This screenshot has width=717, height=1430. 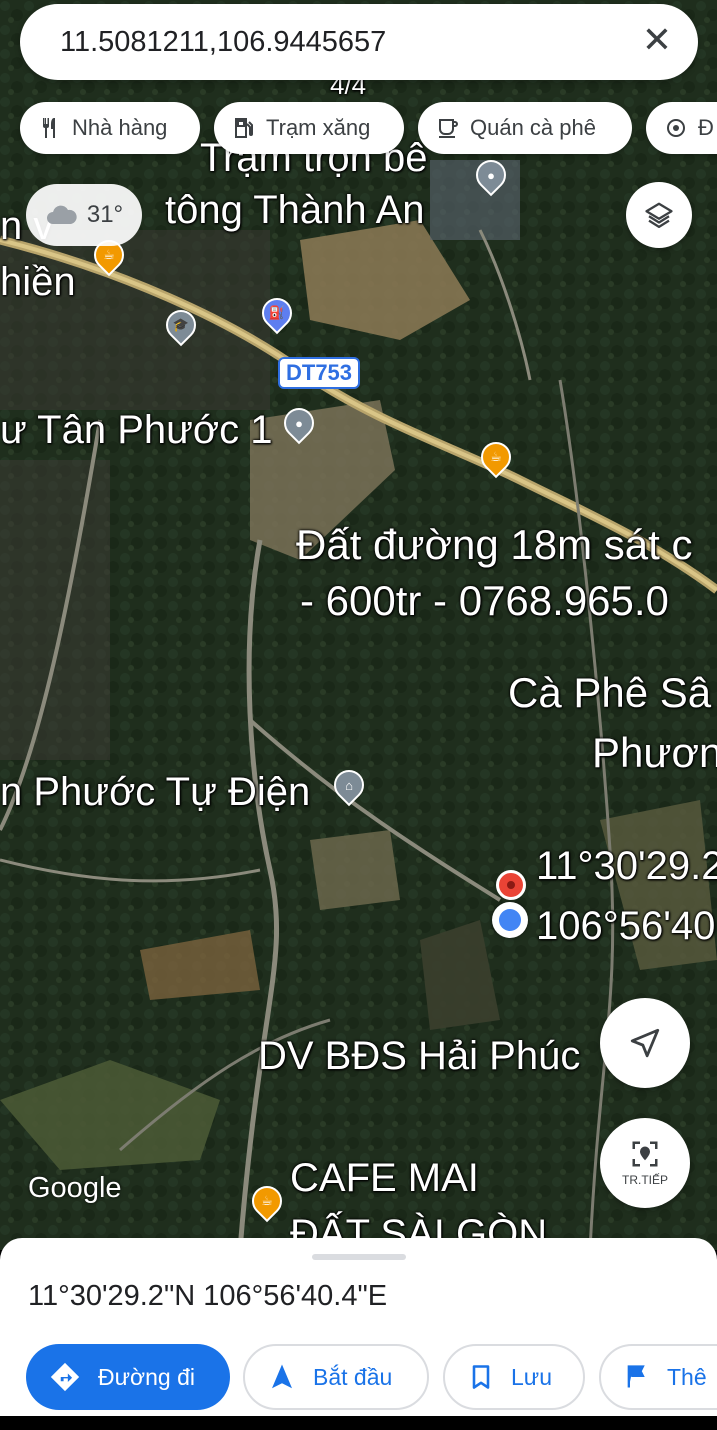 What do you see at coordinates (105, 214) in the screenshot?
I see `weather-temp: 31°` at bounding box center [105, 214].